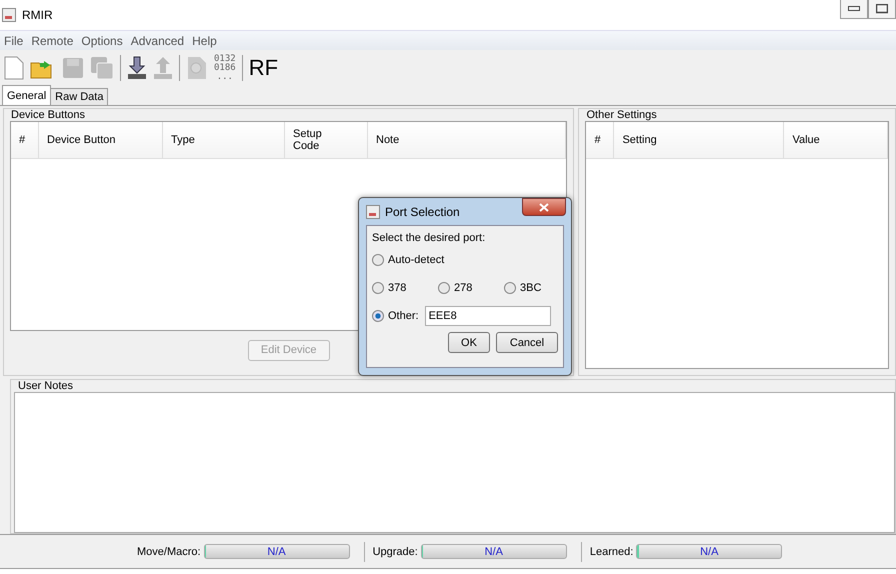 The width and height of the screenshot is (896, 574). Describe the element at coordinates (836, 140) in the screenshot. I see `column-header: Value` at that location.